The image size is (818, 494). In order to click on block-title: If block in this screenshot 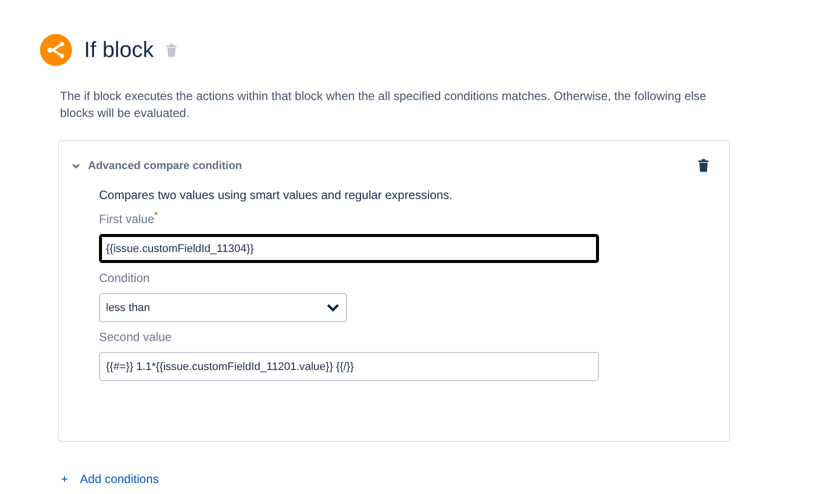, I will do `click(119, 50)`.